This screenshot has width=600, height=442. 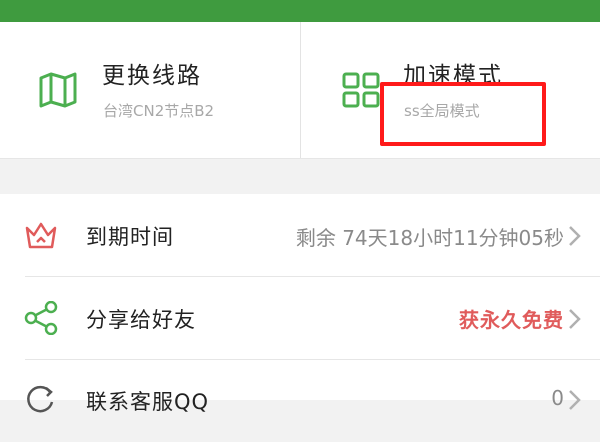 What do you see at coordinates (41, 235) in the screenshot?
I see `crown-icon` at bounding box center [41, 235].